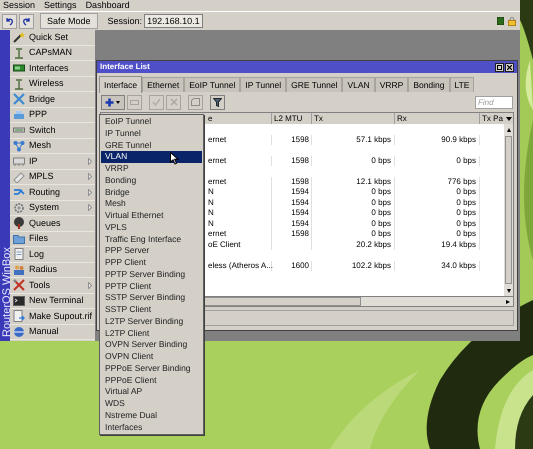 The image size is (533, 449). Describe the element at coordinates (52, 115) in the screenshot. I see `sidebar-item: PPP` at that location.